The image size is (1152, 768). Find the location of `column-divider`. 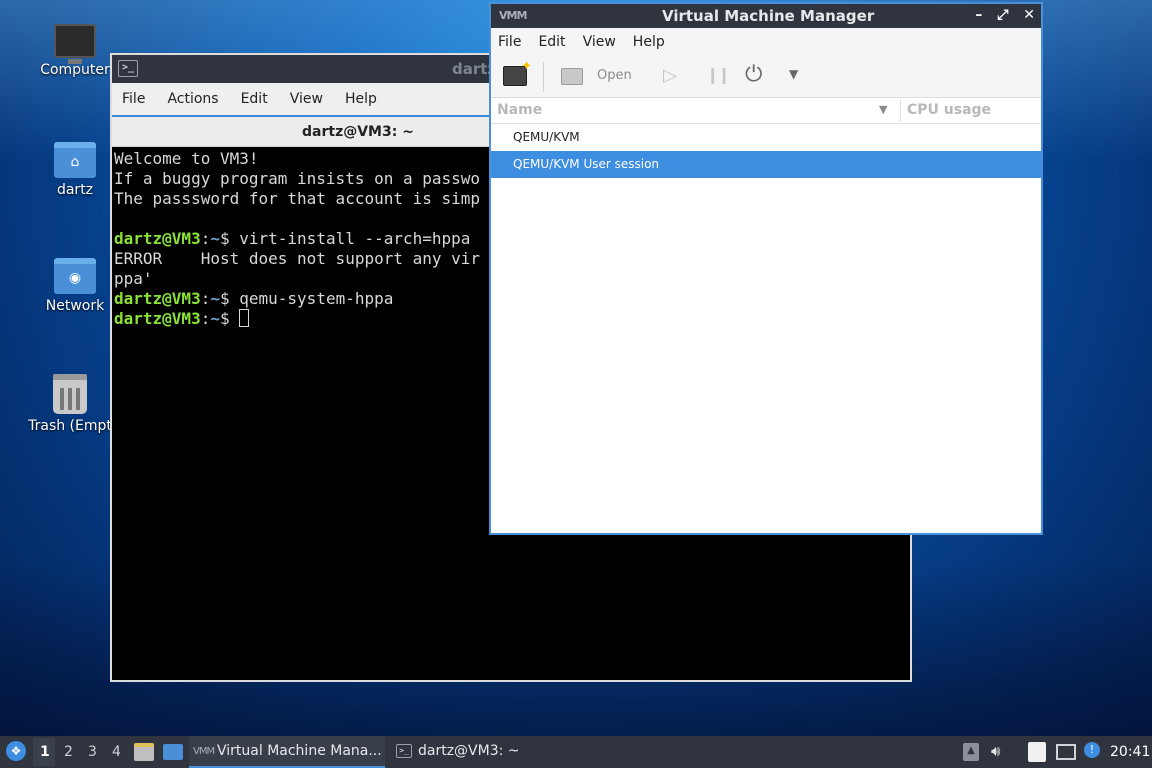

column-divider is located at coordinates (900, 111).